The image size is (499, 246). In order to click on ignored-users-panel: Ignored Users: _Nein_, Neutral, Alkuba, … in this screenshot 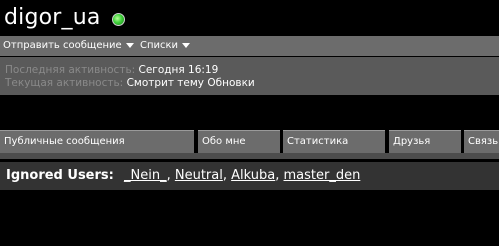, I will do `click(249, 176)`.